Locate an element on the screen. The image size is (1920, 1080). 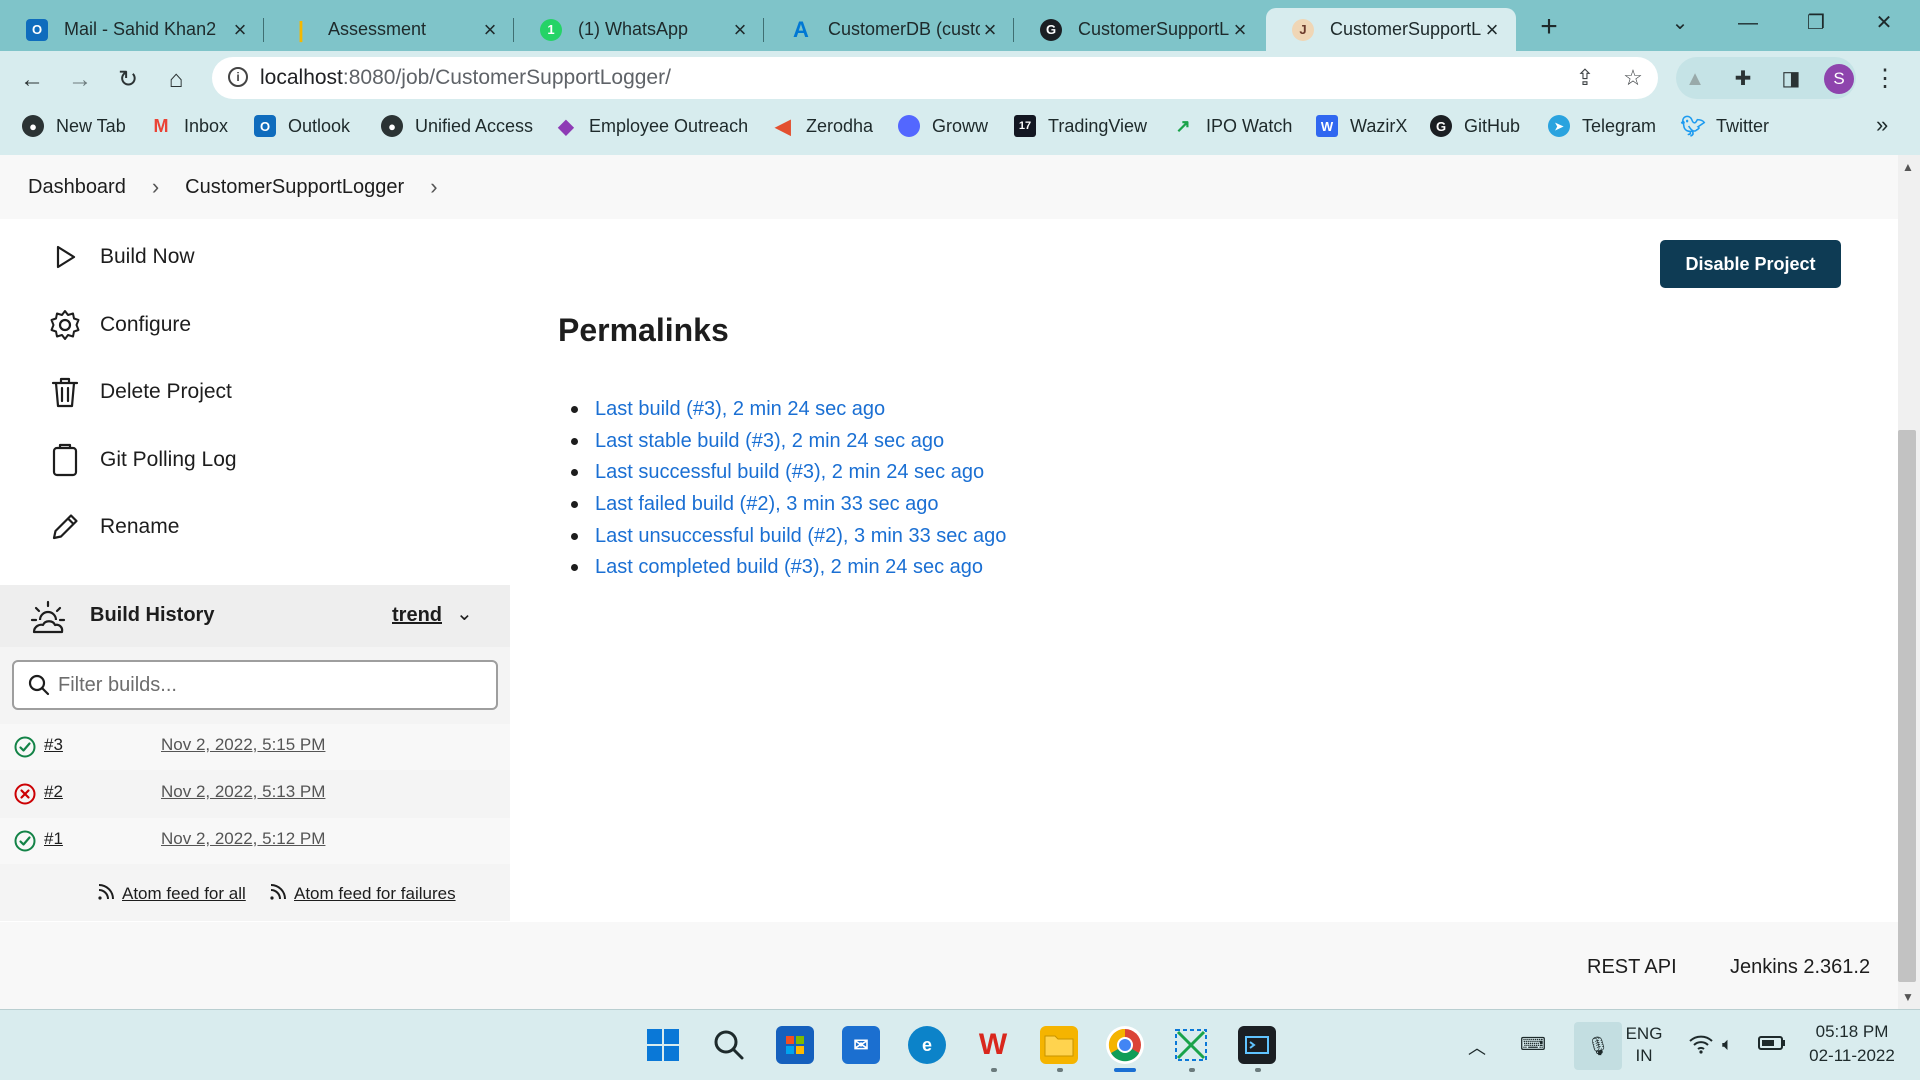
windows-start-icon is located at coordinates (663, 1045).